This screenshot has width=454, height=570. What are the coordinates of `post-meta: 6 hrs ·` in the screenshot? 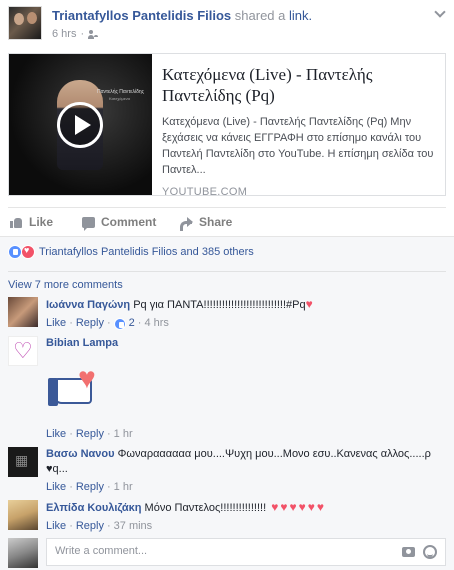 It's located at (75, 34).